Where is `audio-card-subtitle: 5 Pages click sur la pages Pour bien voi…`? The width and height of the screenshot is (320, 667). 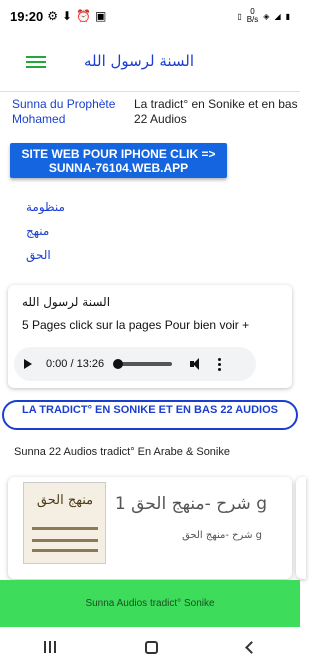
audio-card-subtitle: 5 Pages click sur la pages Pour bien voi… is located at coordinates (135, 325).